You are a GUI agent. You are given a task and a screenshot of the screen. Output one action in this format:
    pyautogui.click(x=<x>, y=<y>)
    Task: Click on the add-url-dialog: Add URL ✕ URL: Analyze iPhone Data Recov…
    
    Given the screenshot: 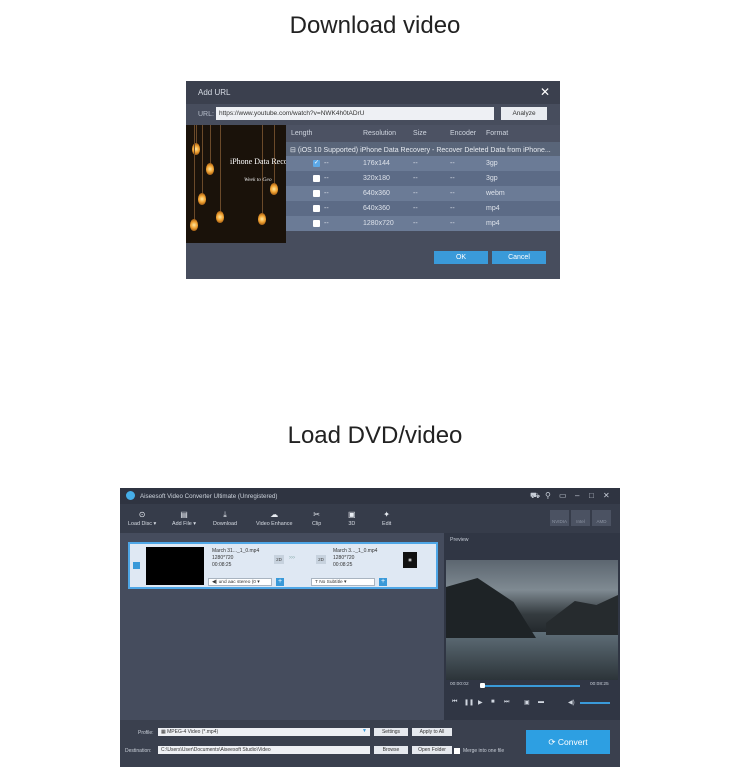 What is the action you would take?
    pyautogui.click(x=373, y=180)
    